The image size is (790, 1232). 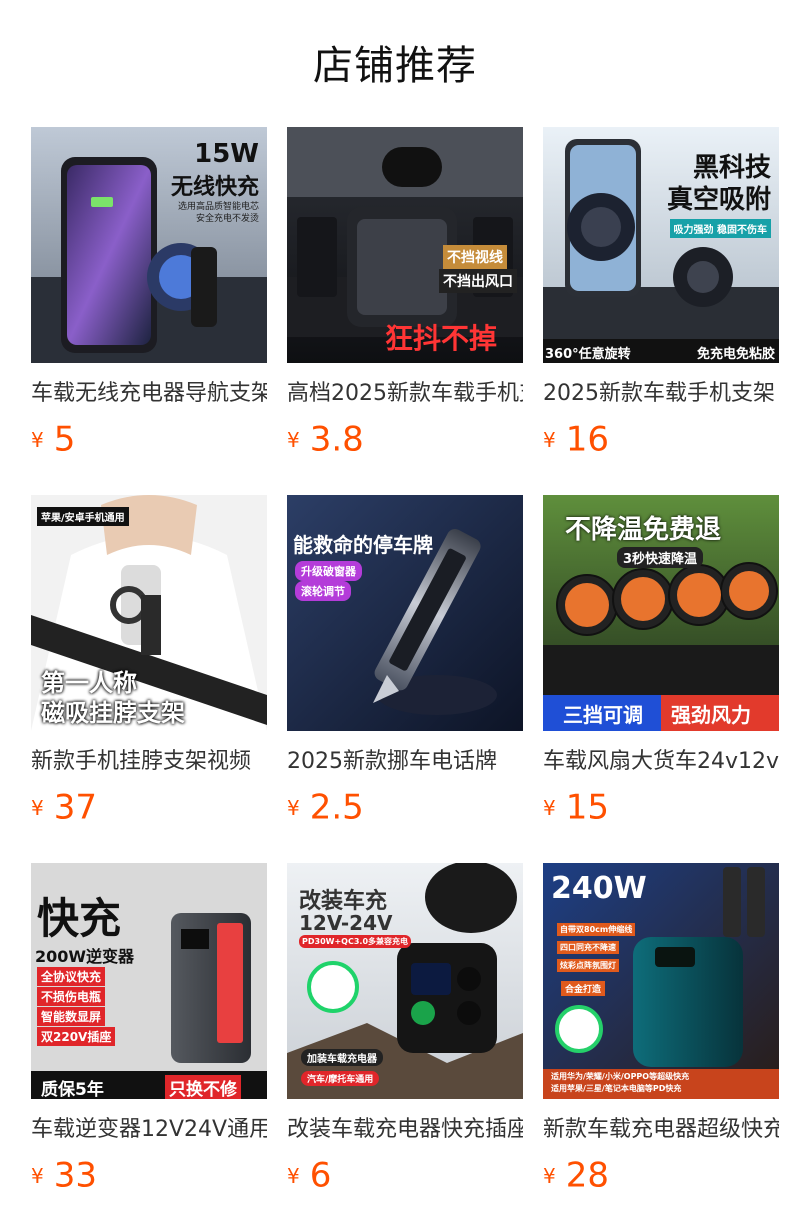 What do you see at coordinates (661, 613) in the screenshot?
I see `product-image: 不降温免费退 3秒快速降温 三挡可调 强劲风力` at bounding box center [661, 613].